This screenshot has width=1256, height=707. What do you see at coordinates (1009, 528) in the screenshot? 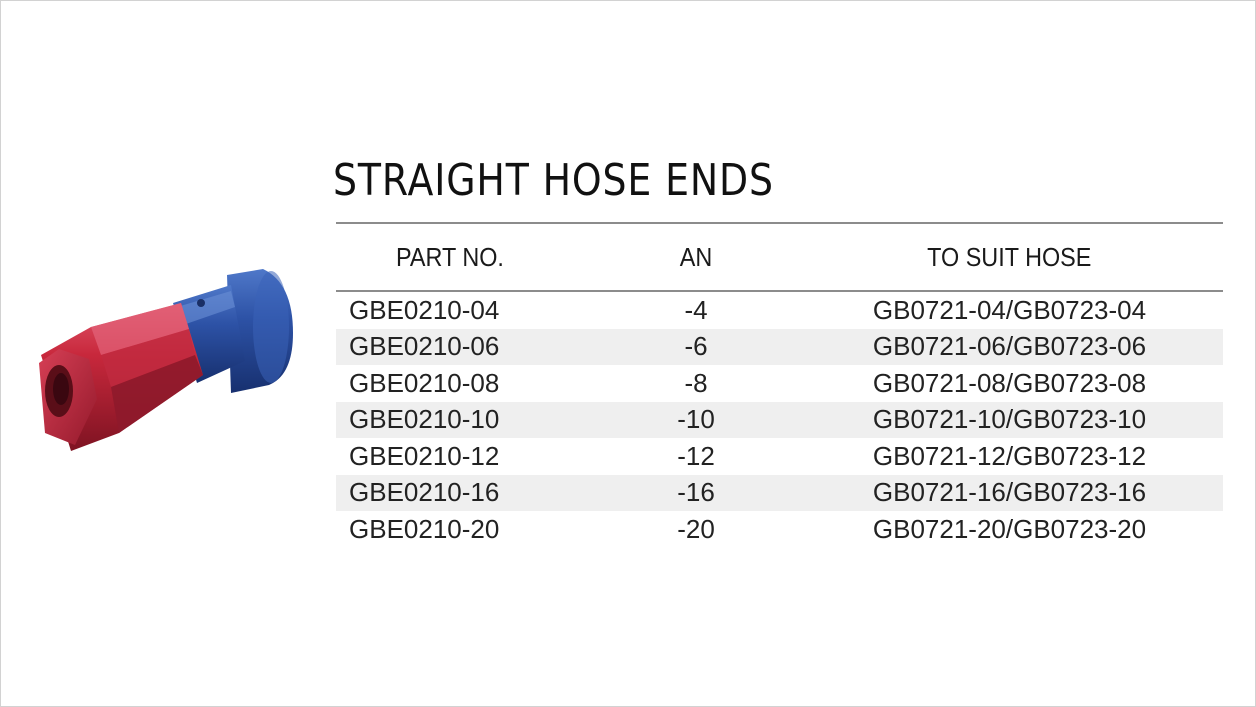
I see `to-suit-hose-cell: GB0721-20/GB0723-20` at bounding box center [1009, 528].